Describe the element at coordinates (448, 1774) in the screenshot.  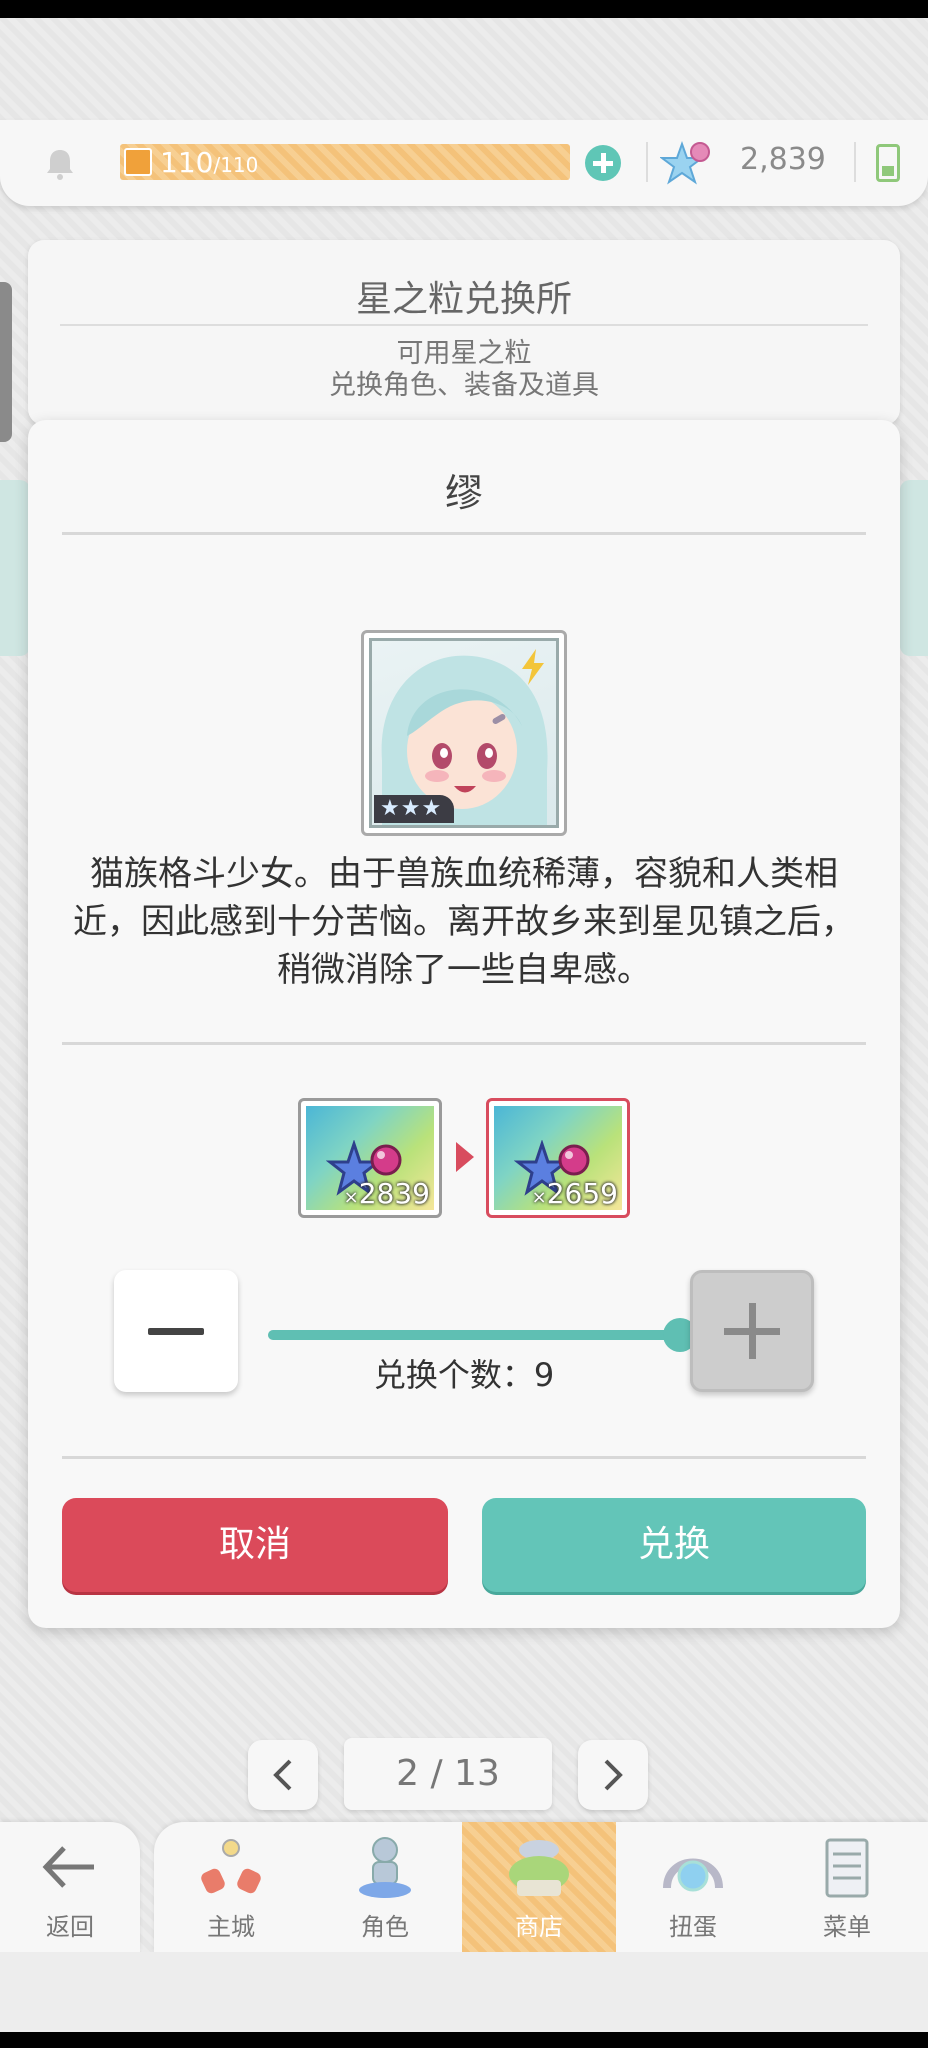
I see `page-indicator: 2 / 13` at that location.